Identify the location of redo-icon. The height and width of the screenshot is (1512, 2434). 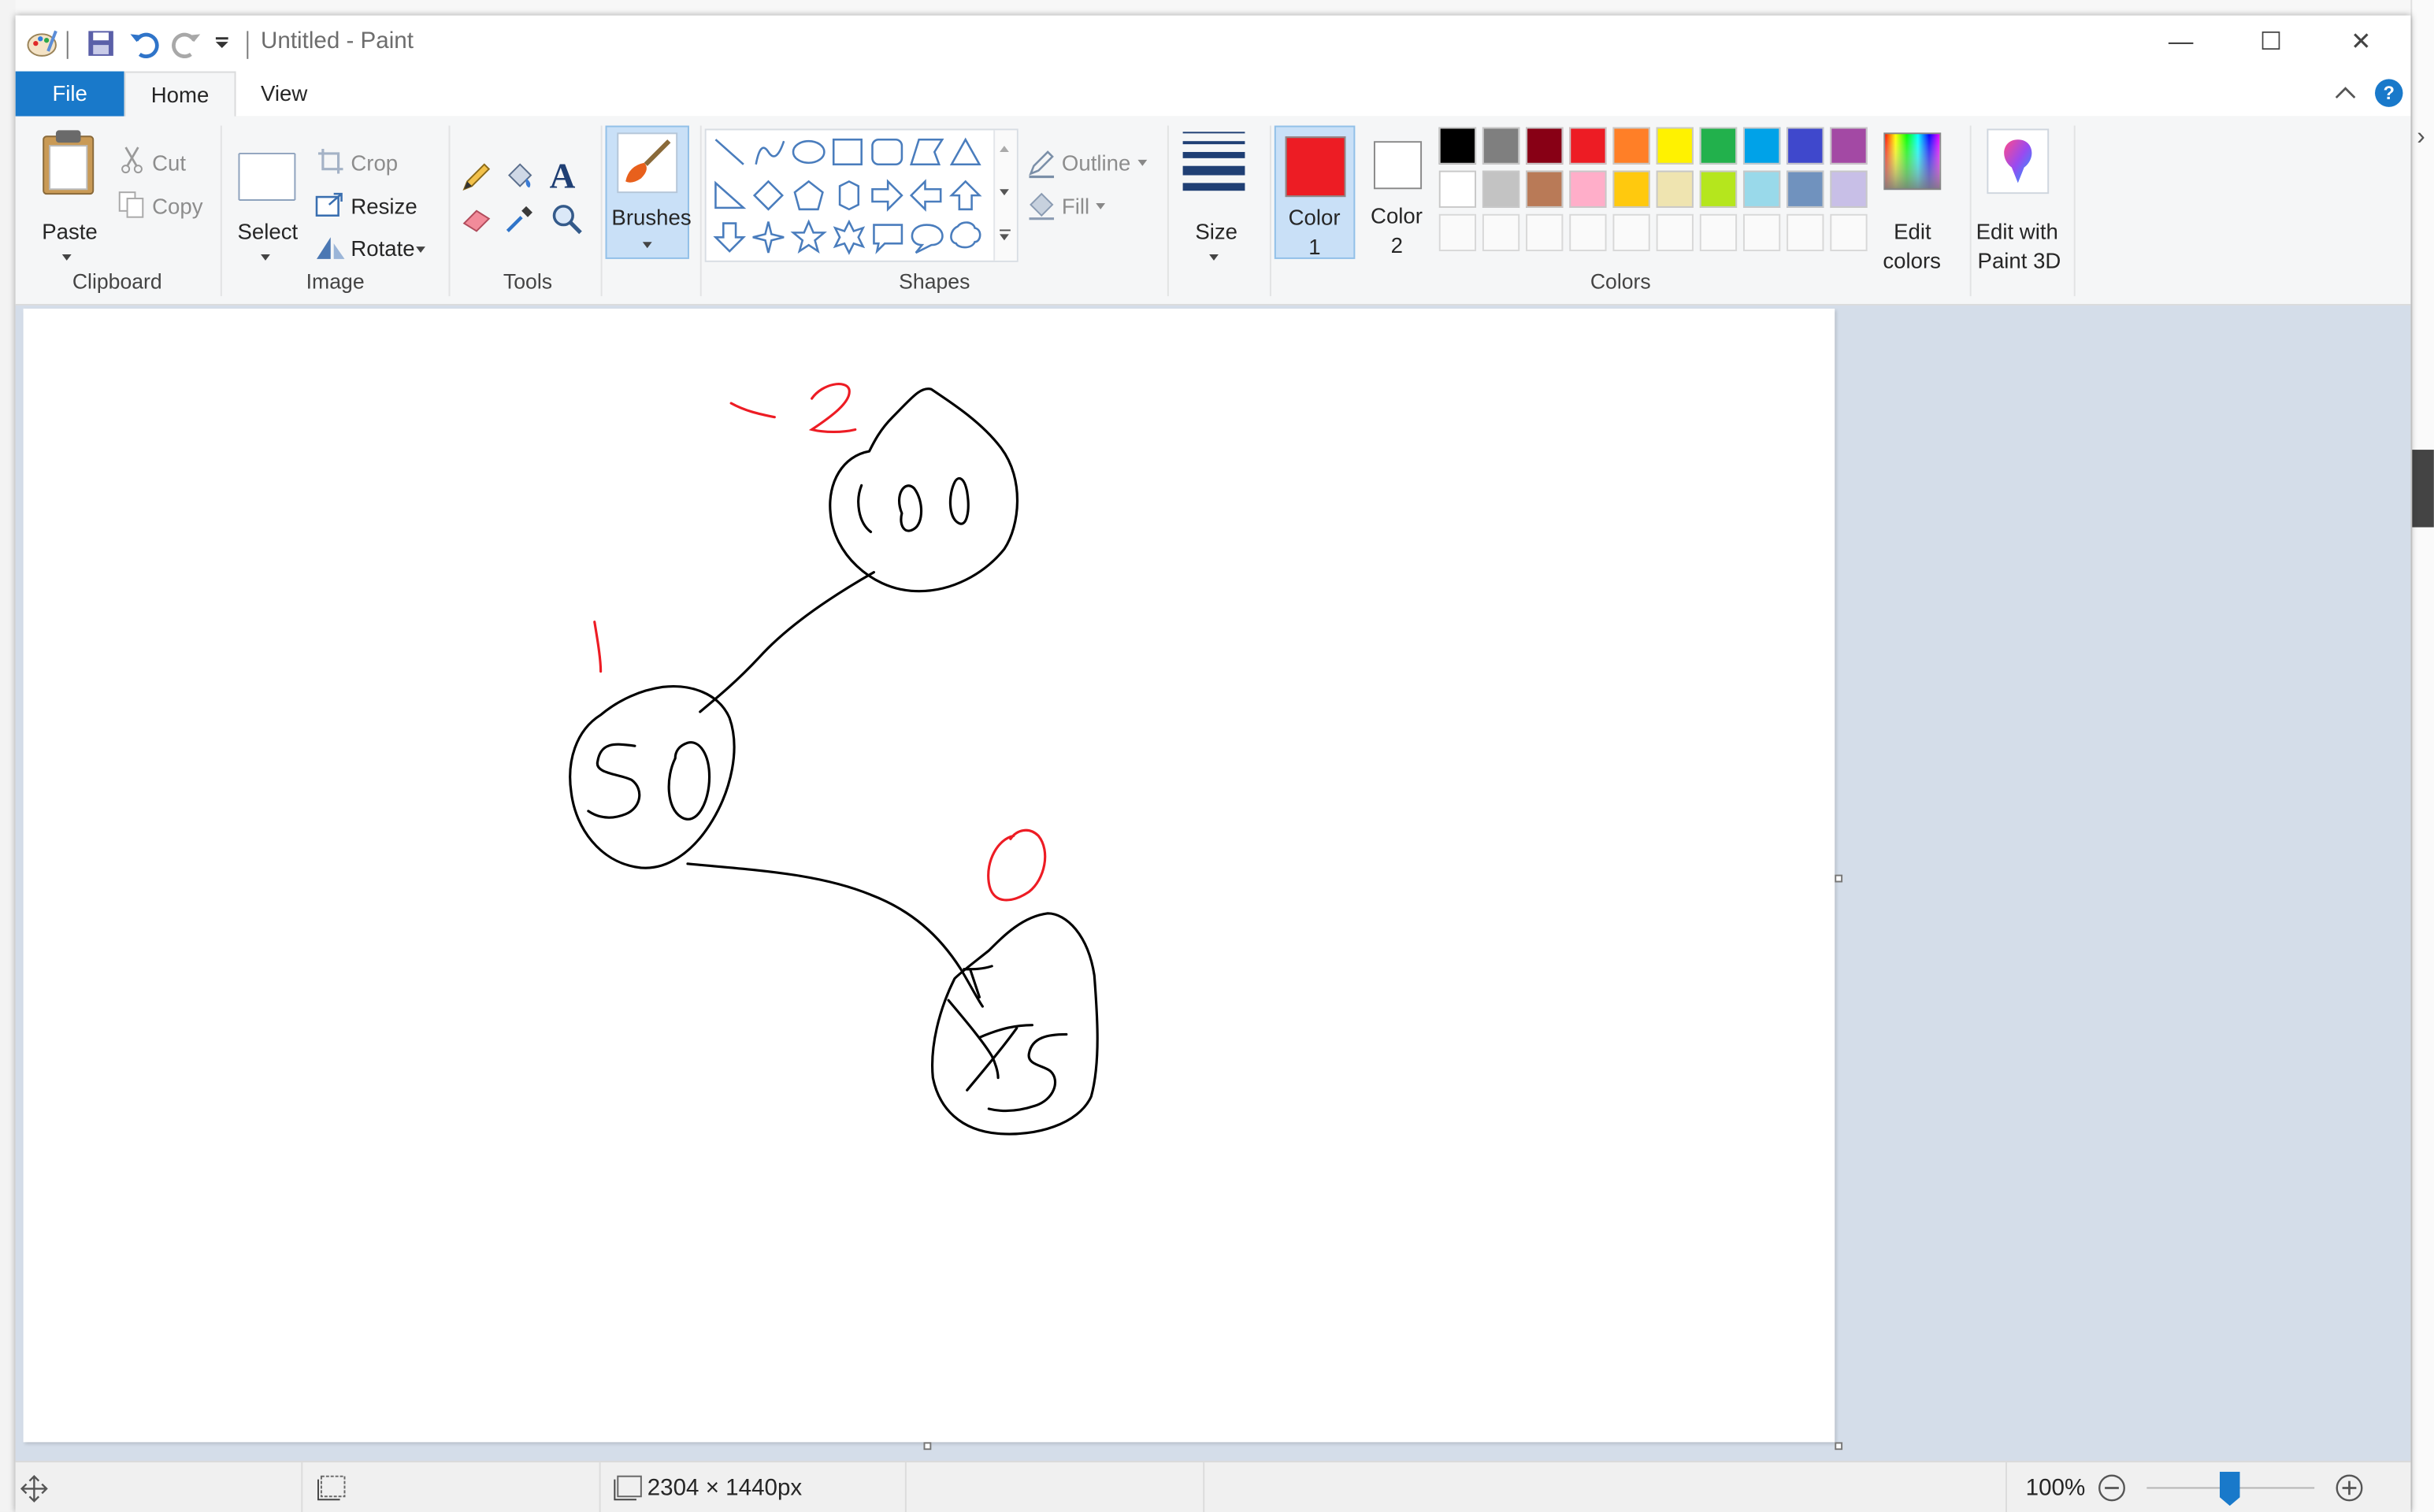
(186, 43).